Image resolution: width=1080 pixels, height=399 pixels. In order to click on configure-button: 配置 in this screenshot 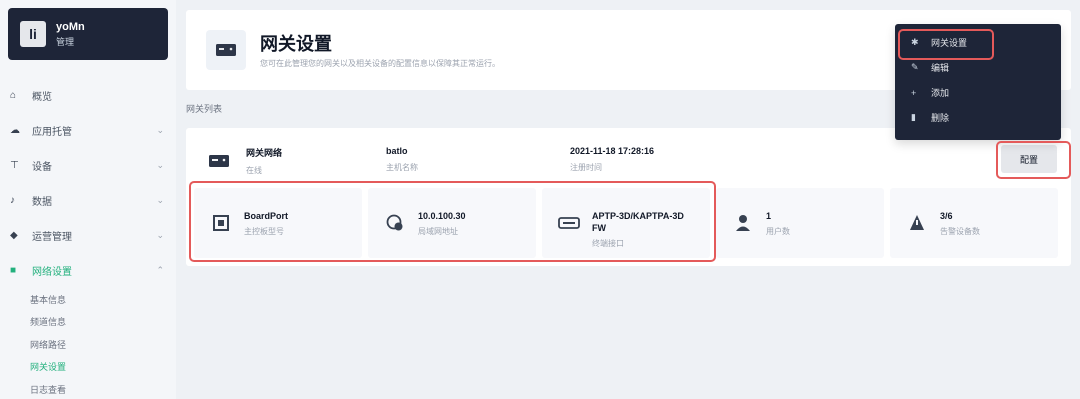, I will do `click(1029, 159)`.